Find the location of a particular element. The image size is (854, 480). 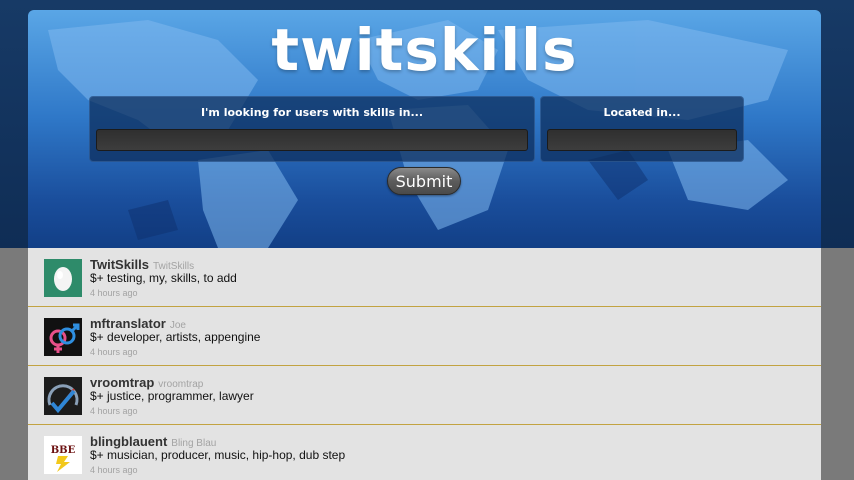

gender-symbols-avatar-icon is located at coordinates (63, 337).